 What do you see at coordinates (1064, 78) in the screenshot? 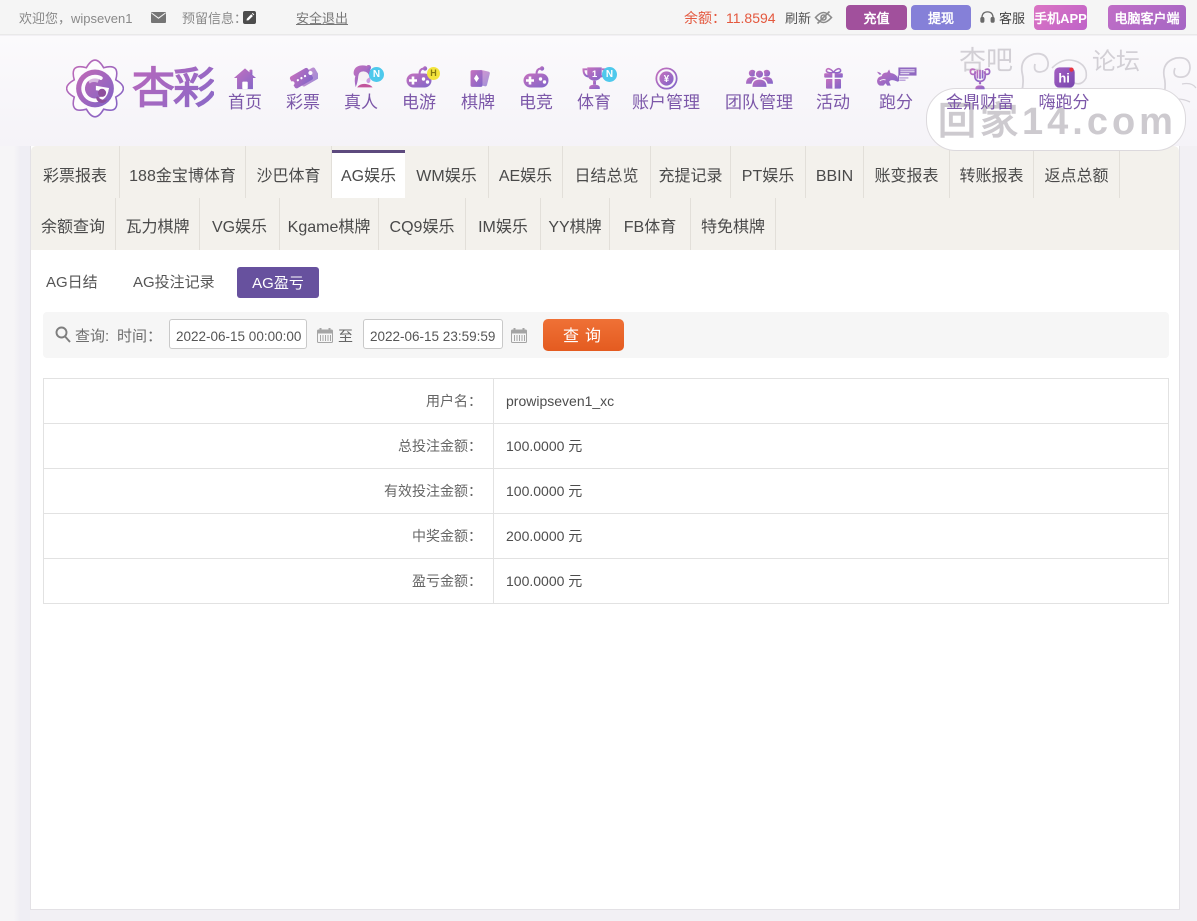
I see `svg-text: hi` at bounding box center [1064, 78].